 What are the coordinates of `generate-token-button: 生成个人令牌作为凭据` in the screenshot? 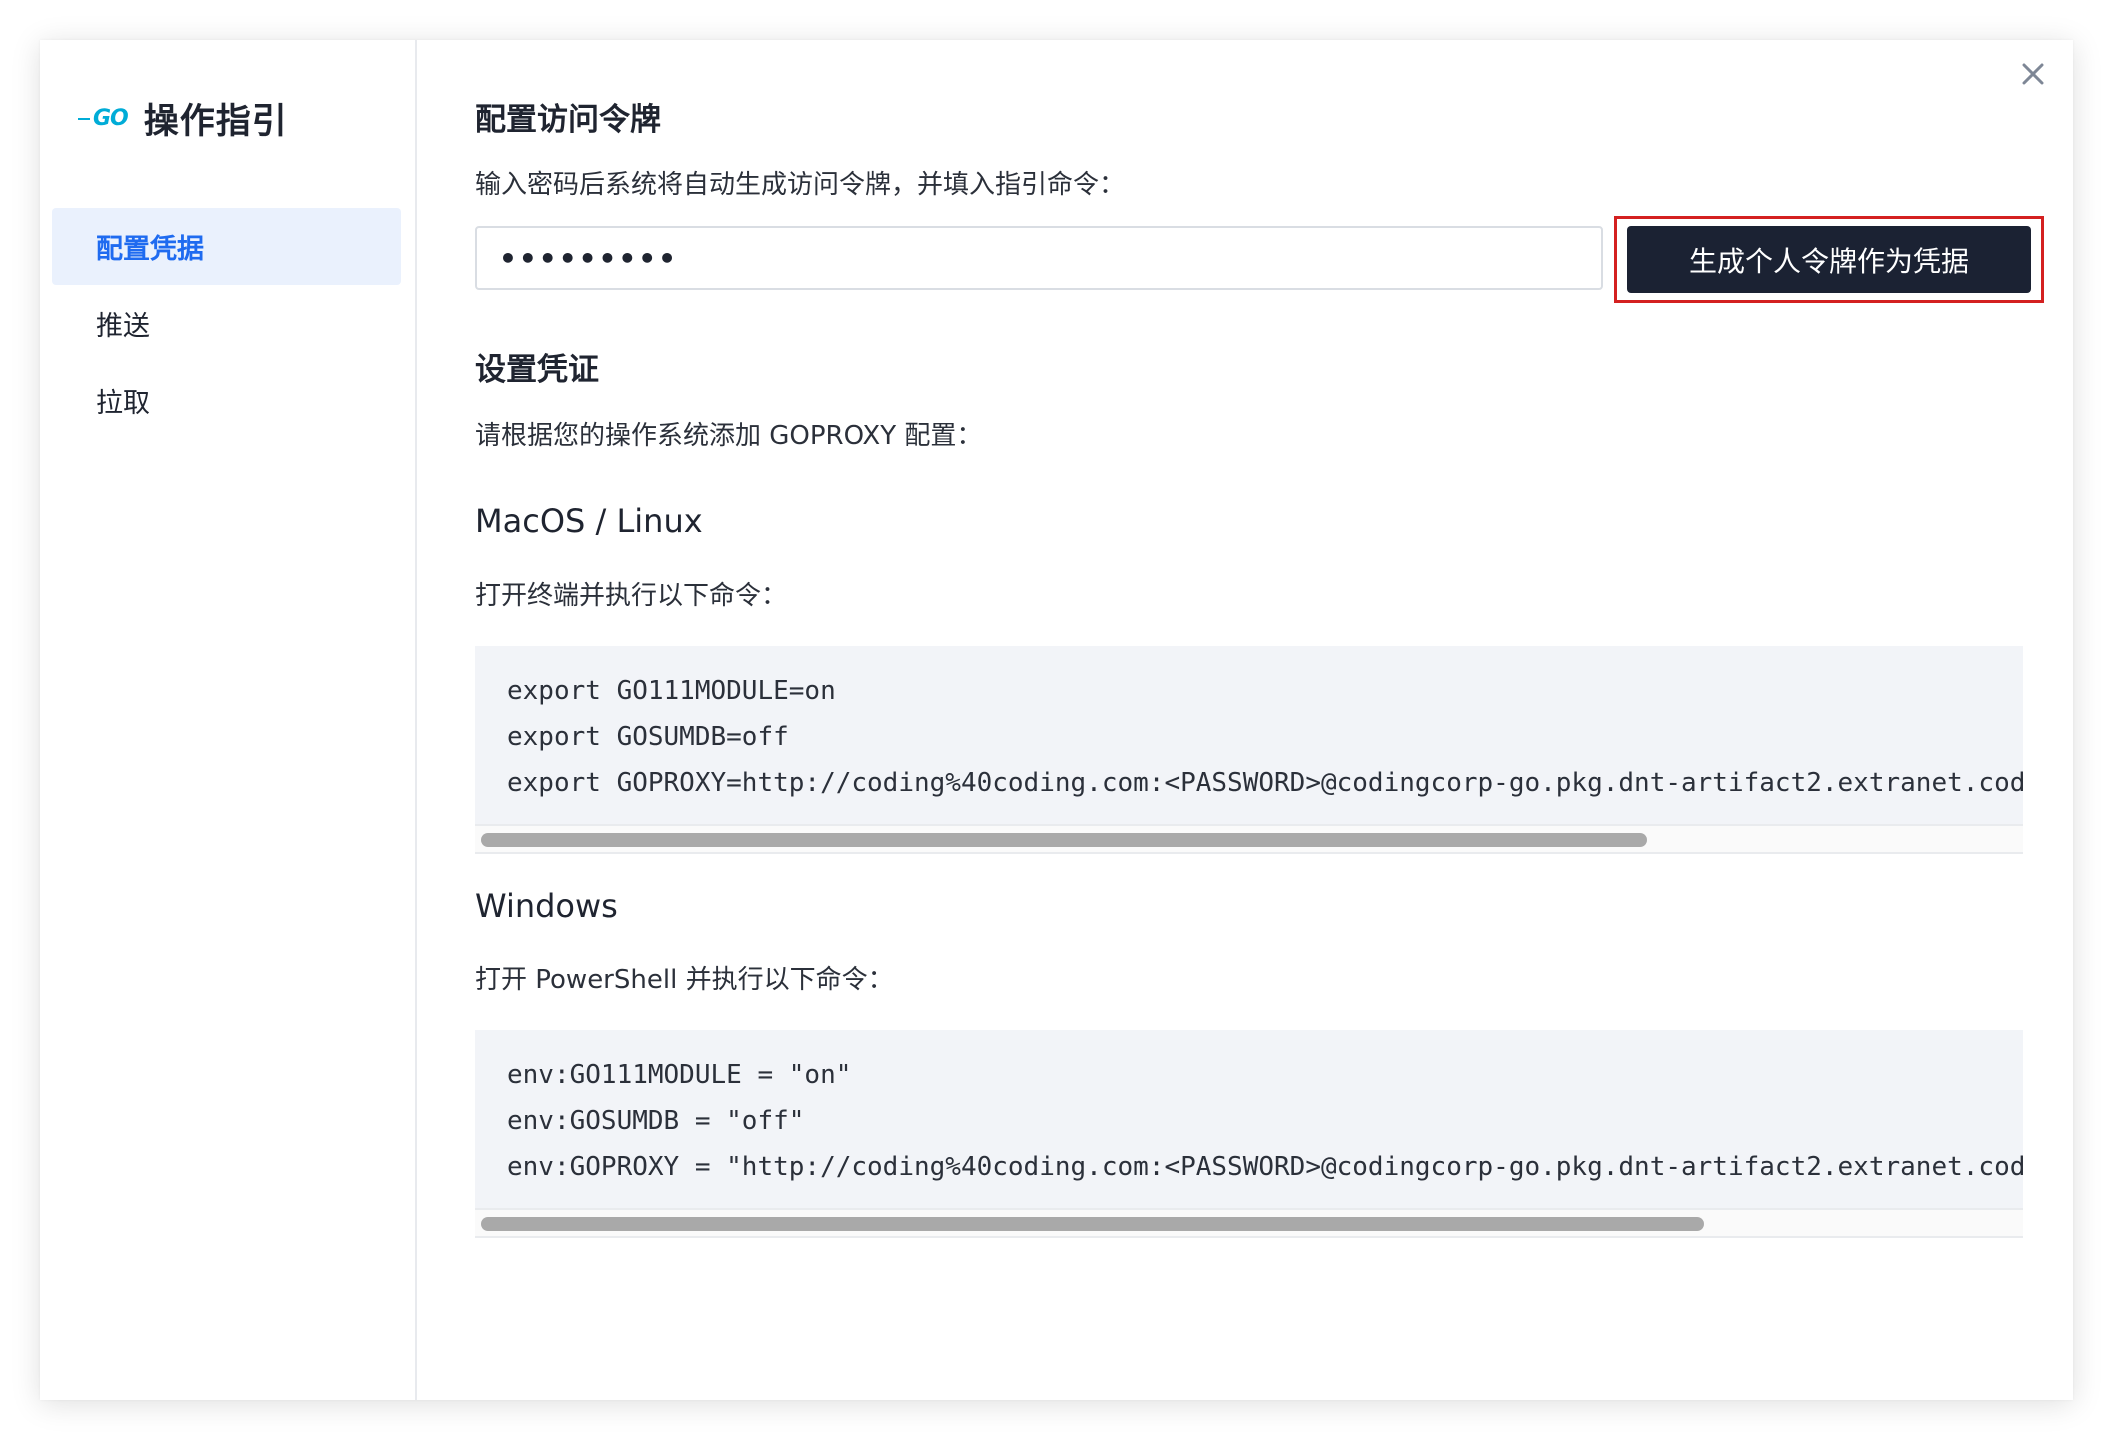 It's located at (1829, 259).